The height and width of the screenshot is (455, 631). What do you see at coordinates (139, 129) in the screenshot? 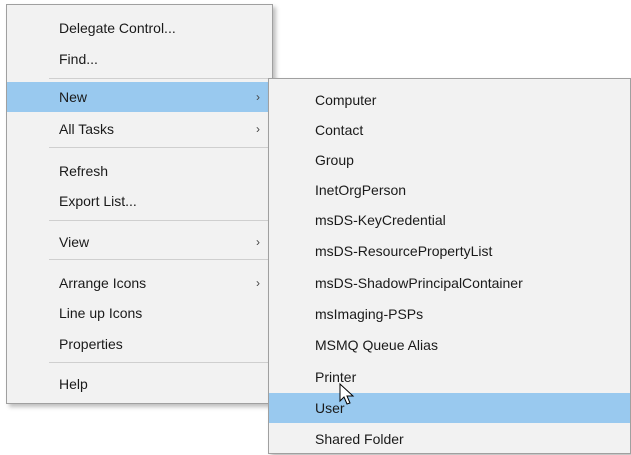
I see `menu-item-all-tasks: All Tasks ›` at bounding box center [139, 129].